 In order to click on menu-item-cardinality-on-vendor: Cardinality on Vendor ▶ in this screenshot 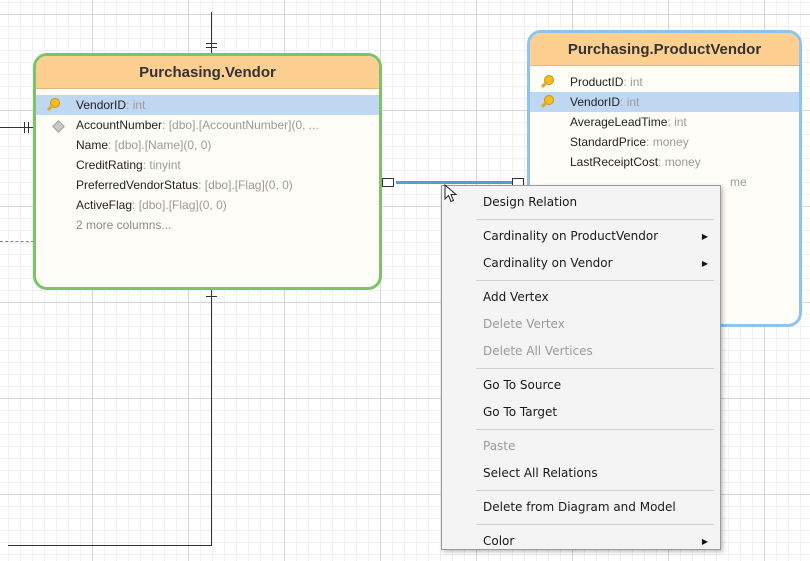, I will do `click(581, 263)`.